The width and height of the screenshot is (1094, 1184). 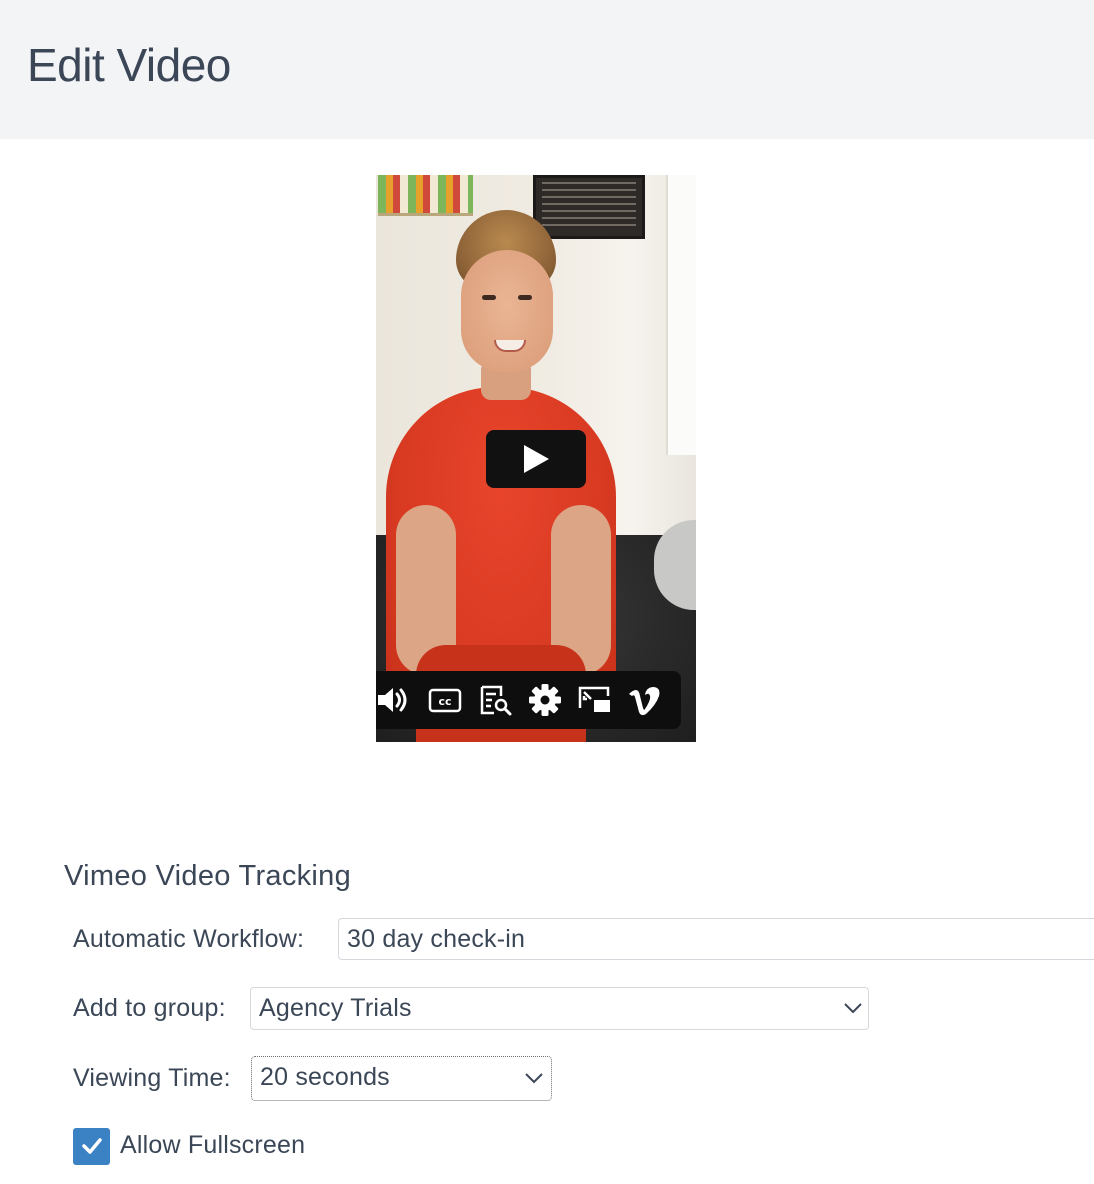 I want to click on group-label: Add to group:, so click(x=149, y=1008).